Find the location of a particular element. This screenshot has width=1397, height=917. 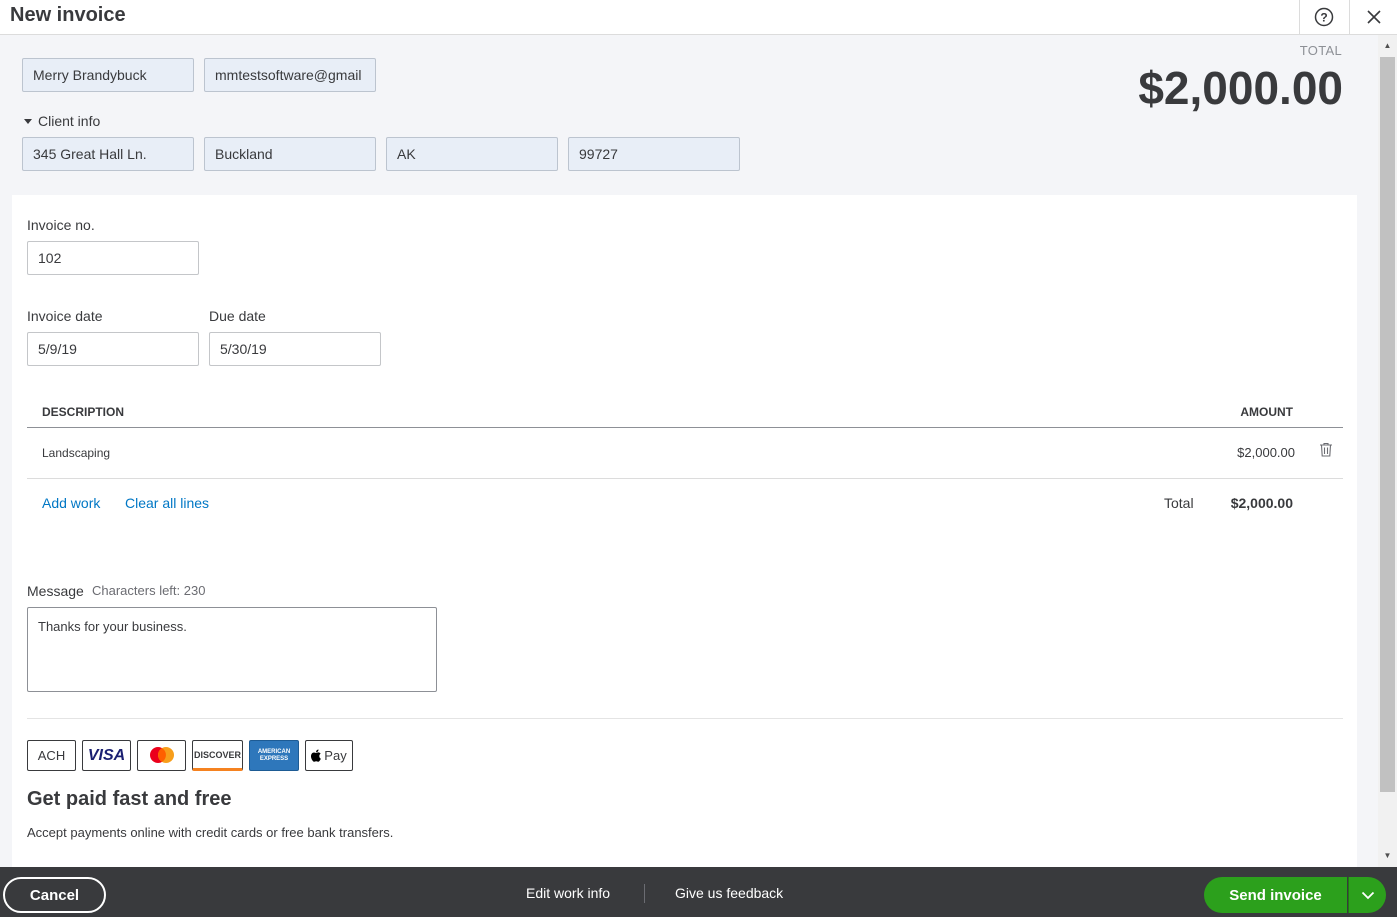

customer-name-field: Merry Brandybuck is located at coordinates (108, 75).